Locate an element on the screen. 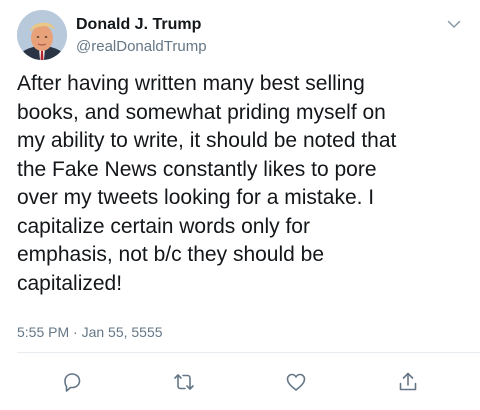  author-handle: @realDonaldTrump is located at coordinates (141, 47).